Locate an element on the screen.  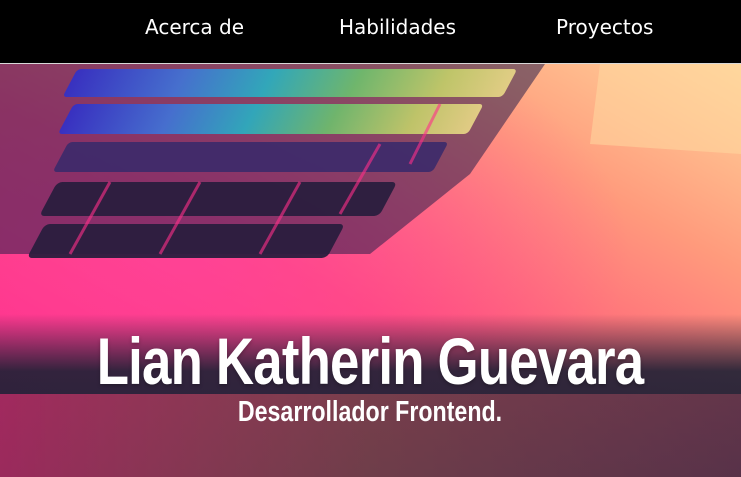
top-navbar: Acerca de Habilidades Proyectos is located at coordinates (370, 32).